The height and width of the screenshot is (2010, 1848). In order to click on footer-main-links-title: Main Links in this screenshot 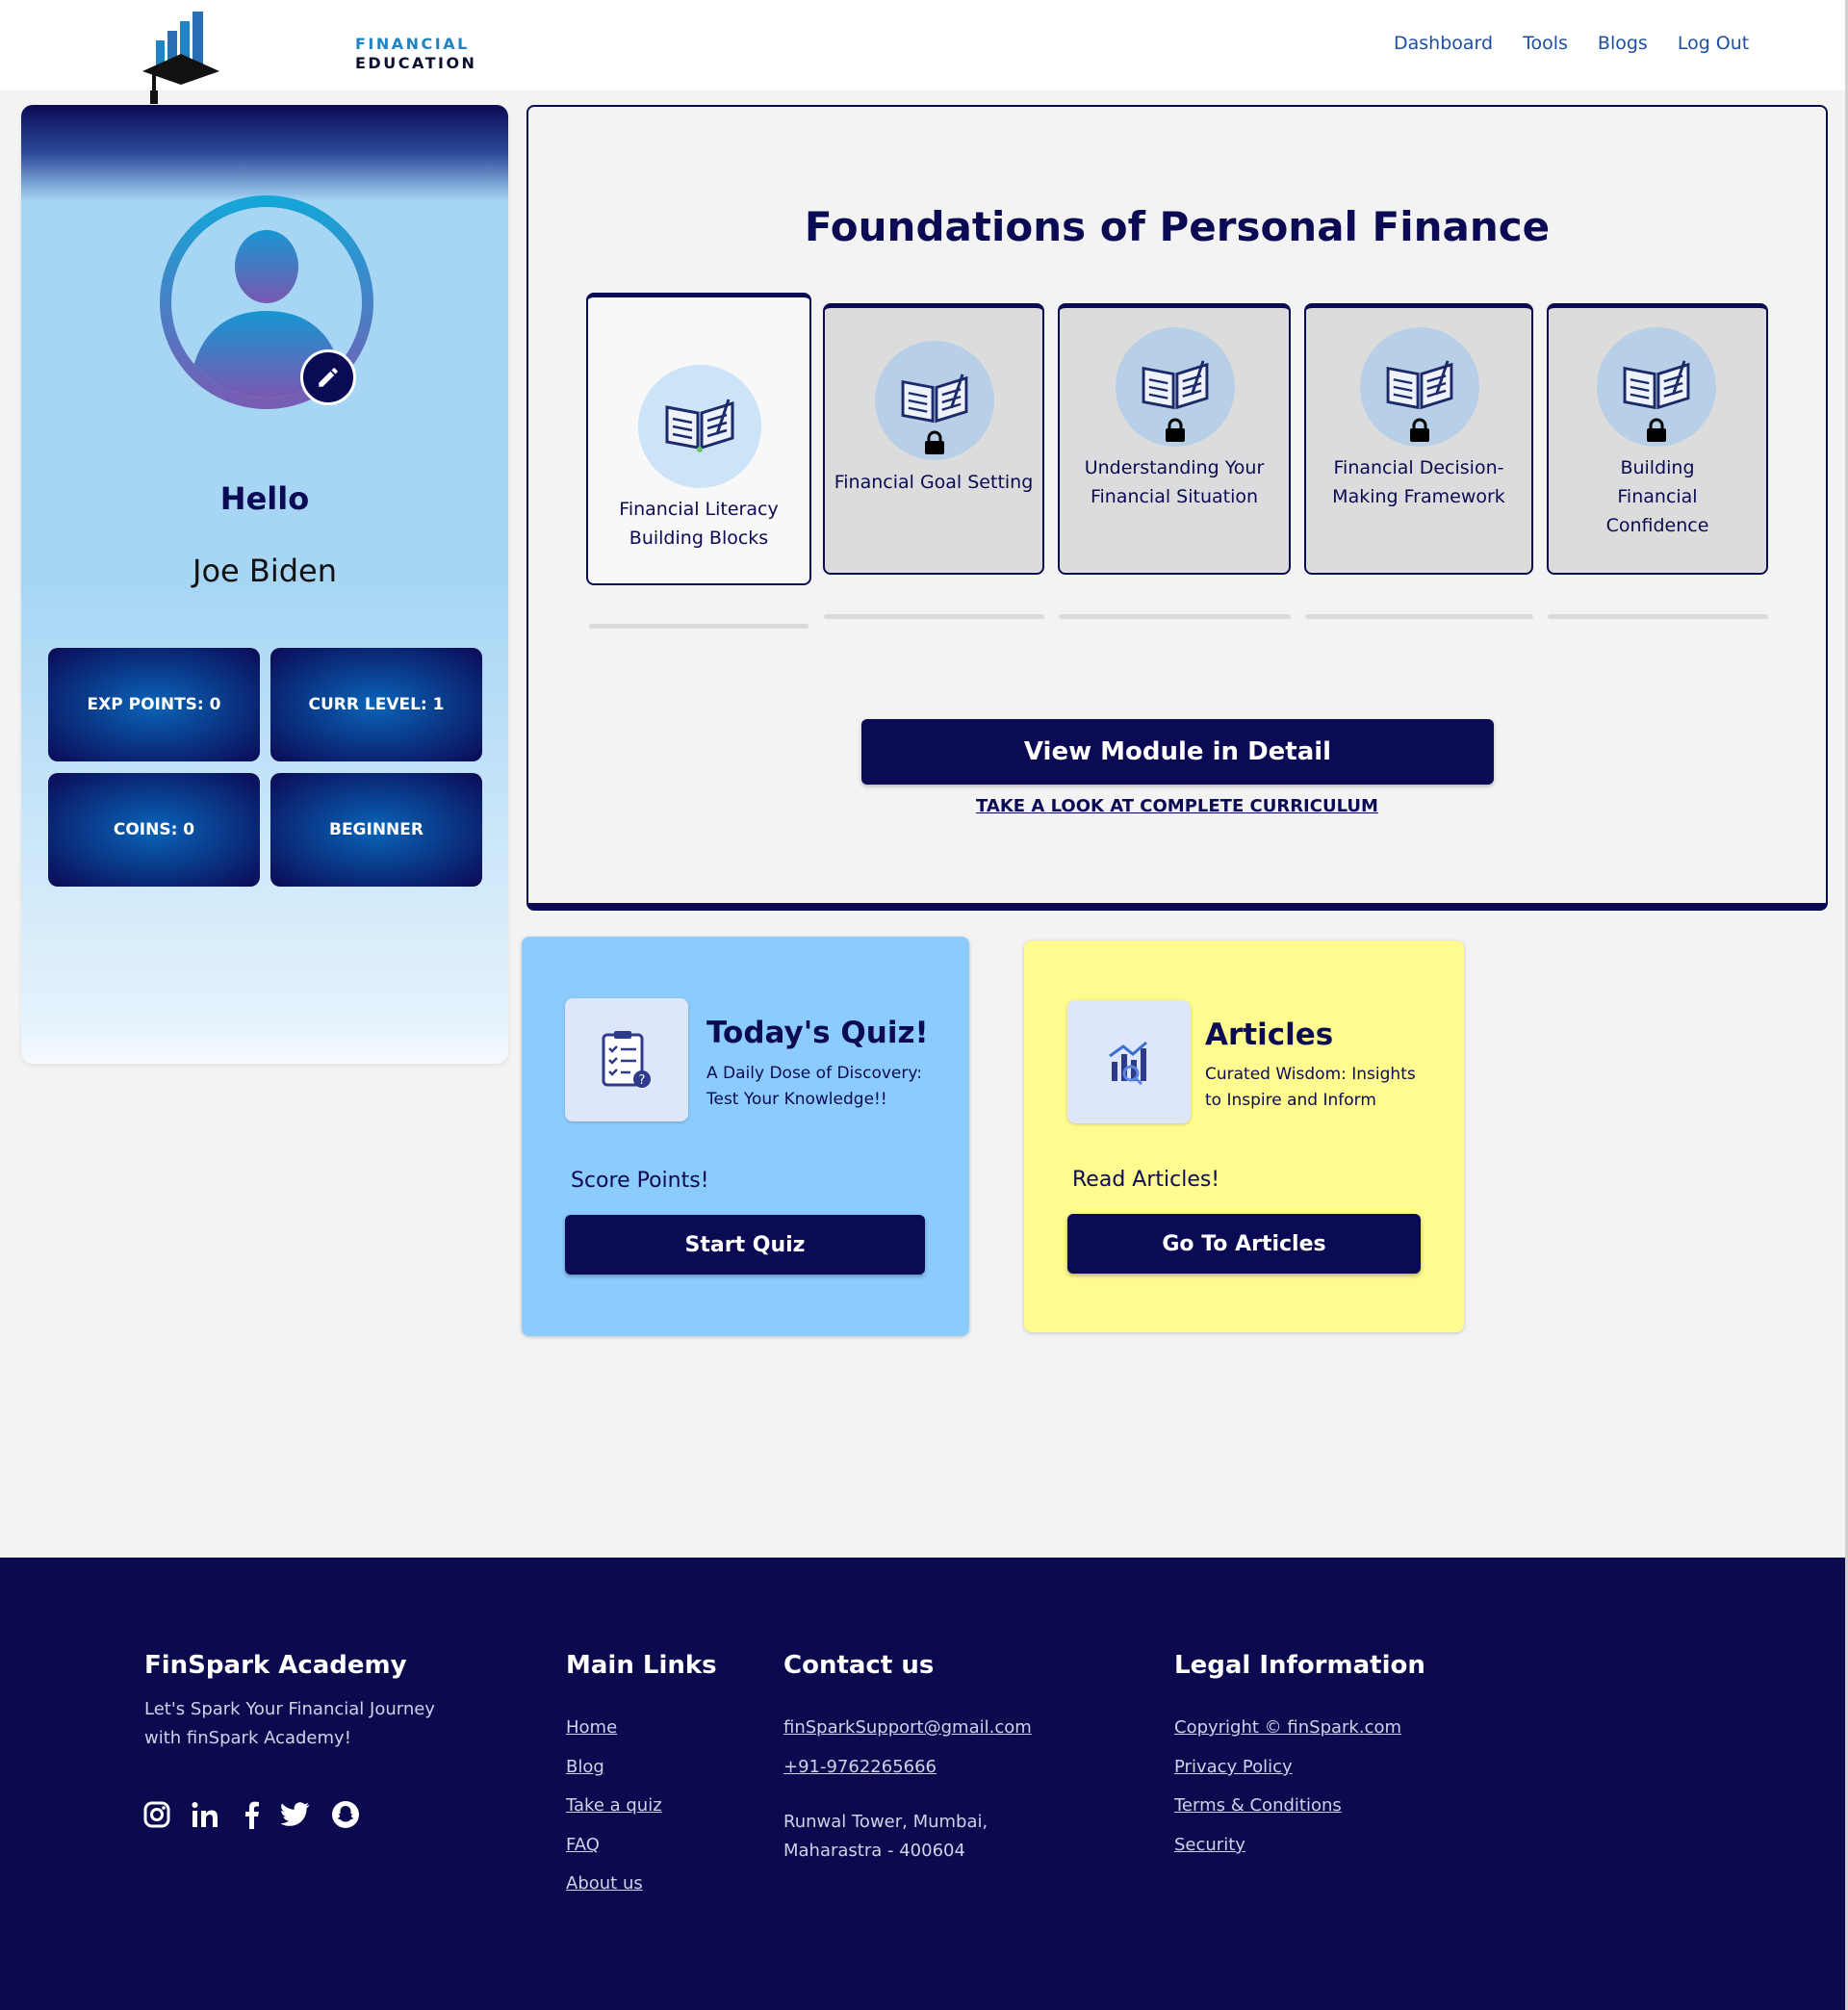, I will do `click(641, 1666)`.